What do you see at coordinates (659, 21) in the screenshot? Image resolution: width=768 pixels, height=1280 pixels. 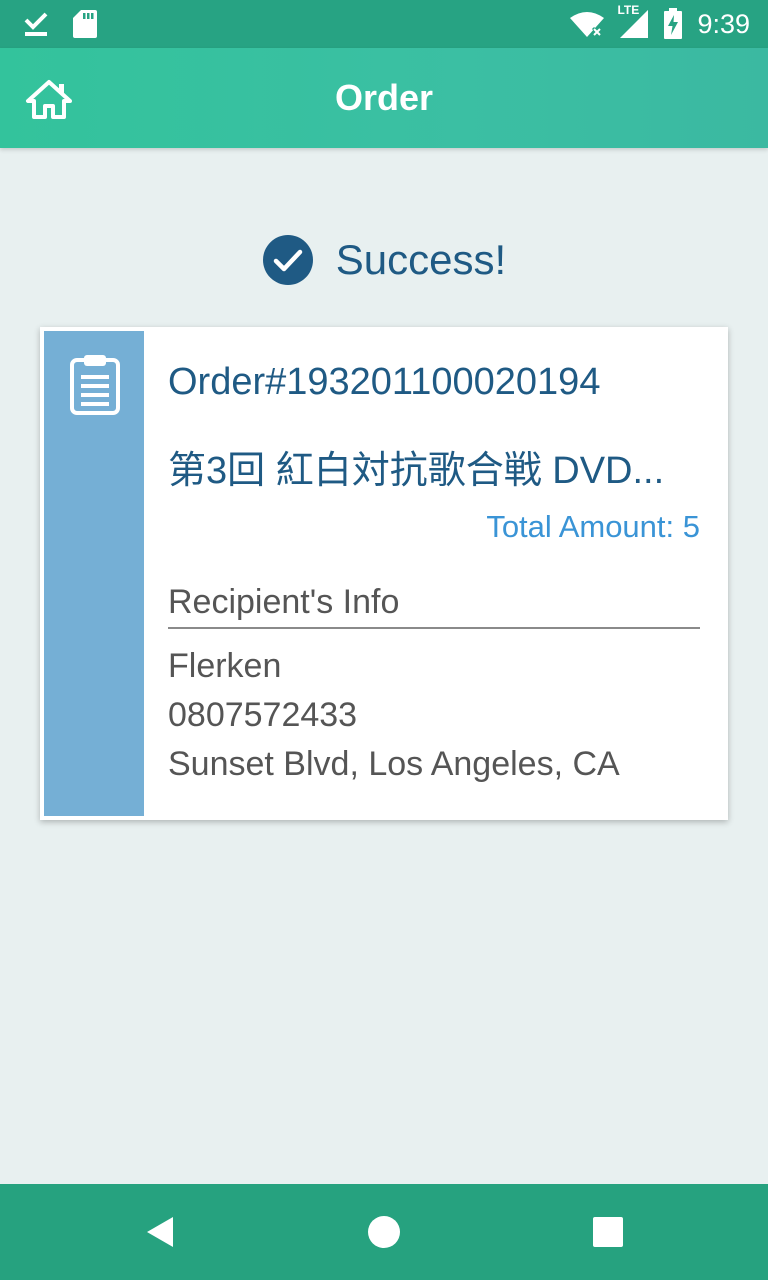 I see `status-right-icons: LTE 9:39` at bounding box center [659, 21].